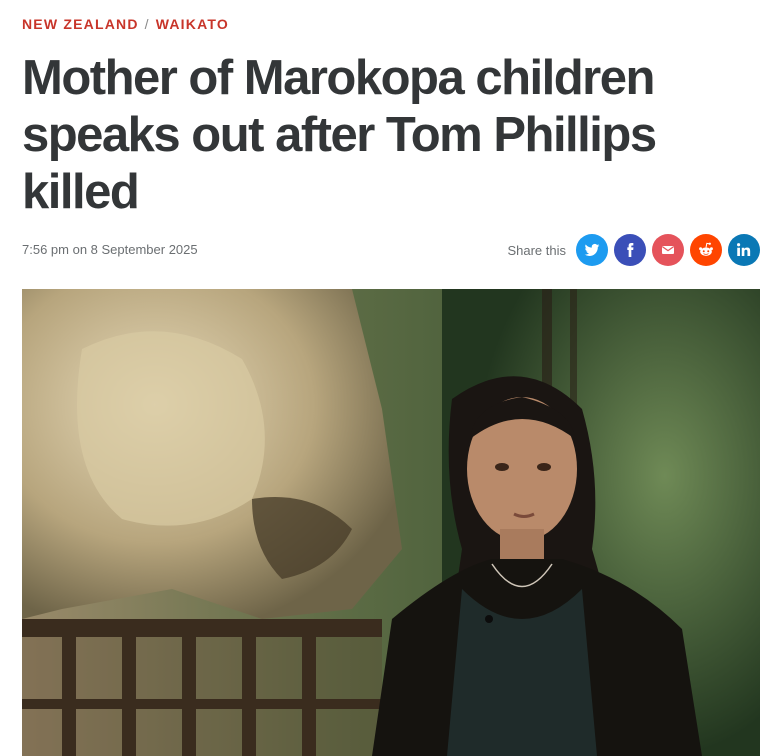  Describe the element at coordinates (536, 250) in the screenshot. I see `share-label: Share this` at that location.